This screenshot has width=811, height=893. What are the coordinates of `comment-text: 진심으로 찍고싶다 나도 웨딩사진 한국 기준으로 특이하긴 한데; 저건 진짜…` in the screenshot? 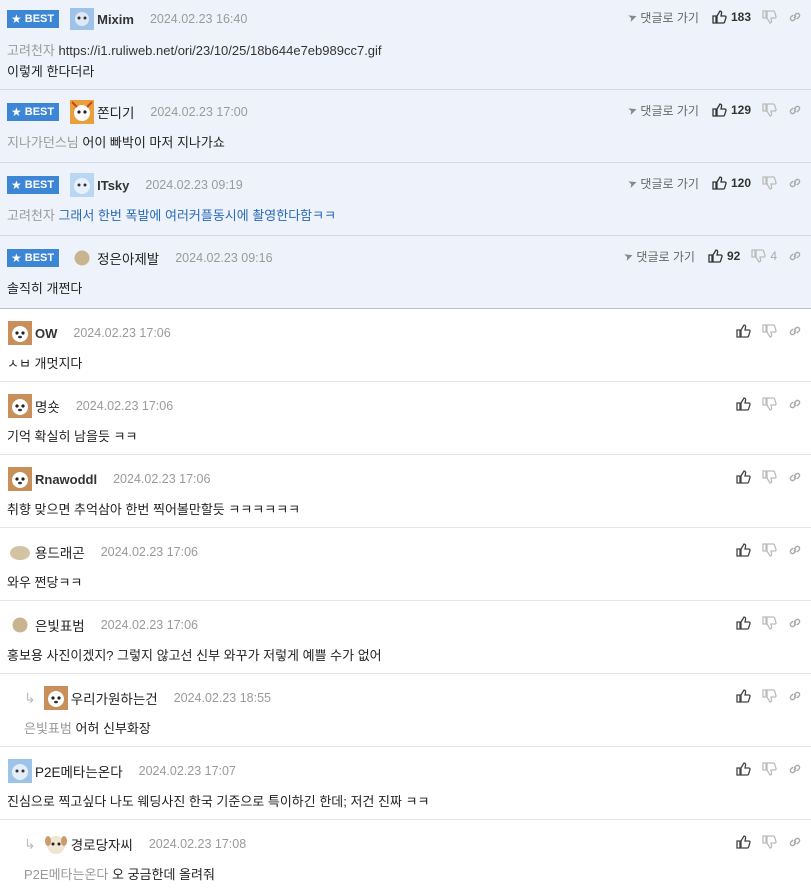 It's located at (218, 801).